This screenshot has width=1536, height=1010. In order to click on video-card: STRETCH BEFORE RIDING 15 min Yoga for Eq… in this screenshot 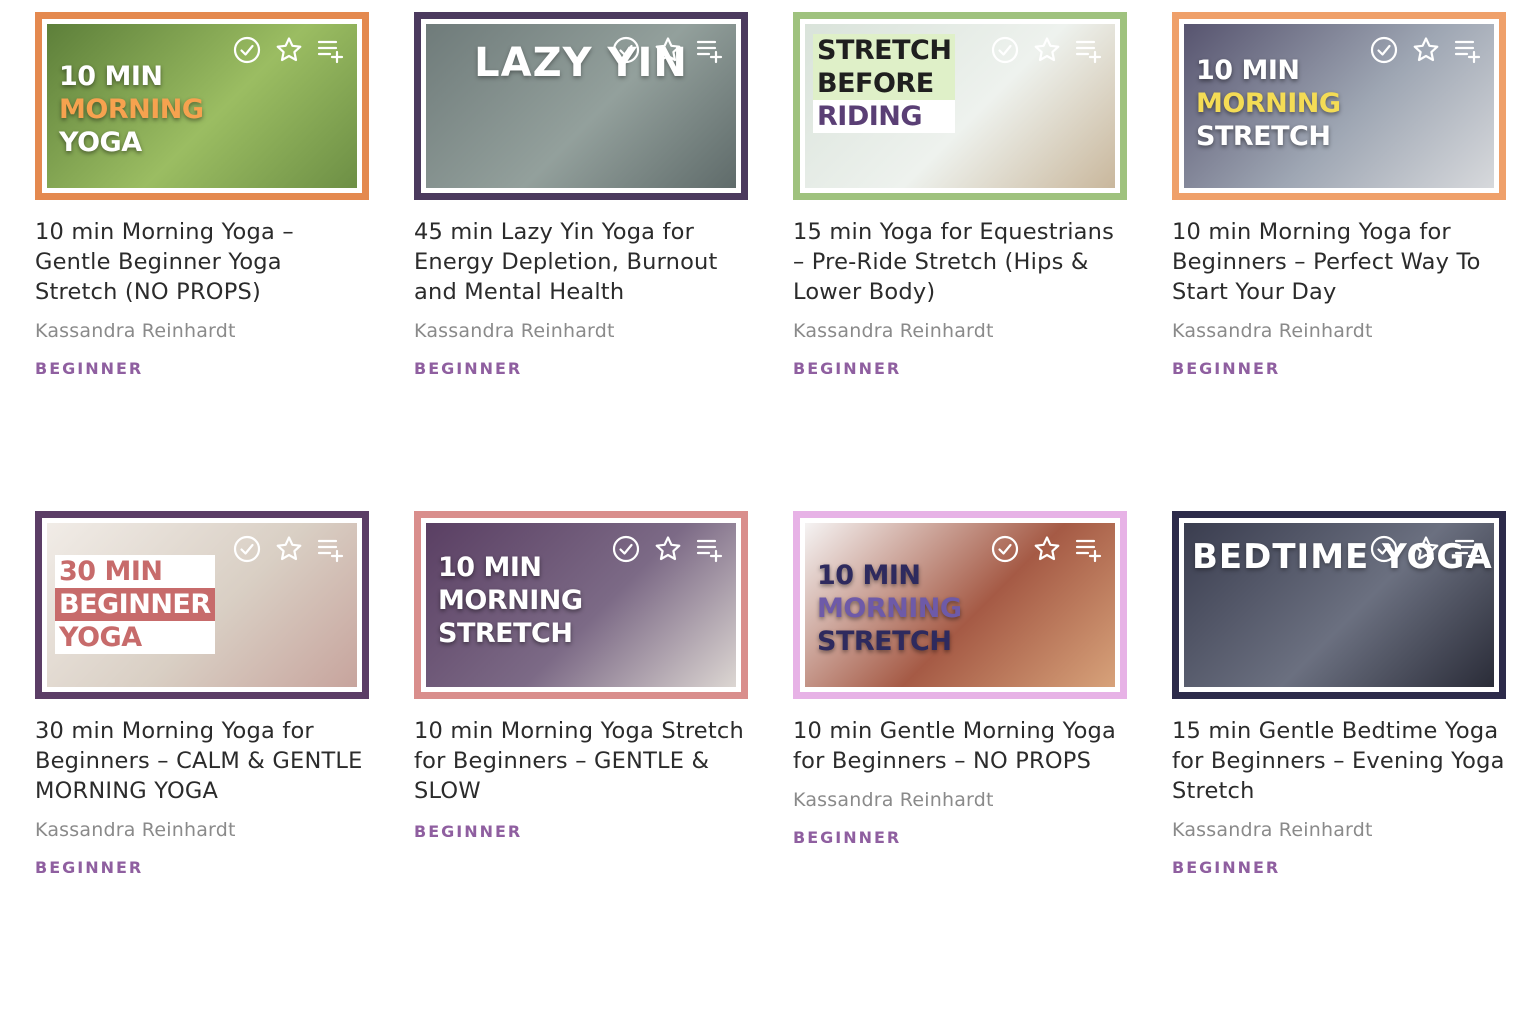, I will do `click(960, 261)`.